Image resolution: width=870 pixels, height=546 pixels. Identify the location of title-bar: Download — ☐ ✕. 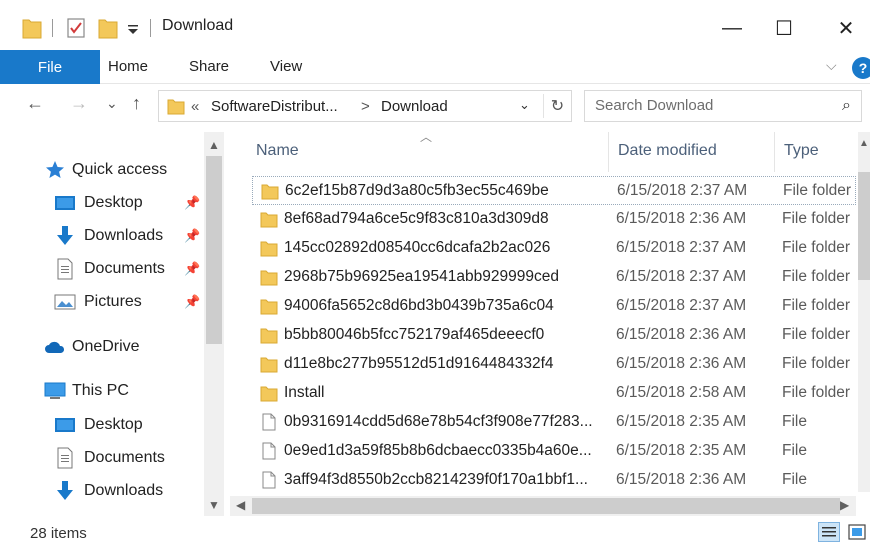
(435, 27).